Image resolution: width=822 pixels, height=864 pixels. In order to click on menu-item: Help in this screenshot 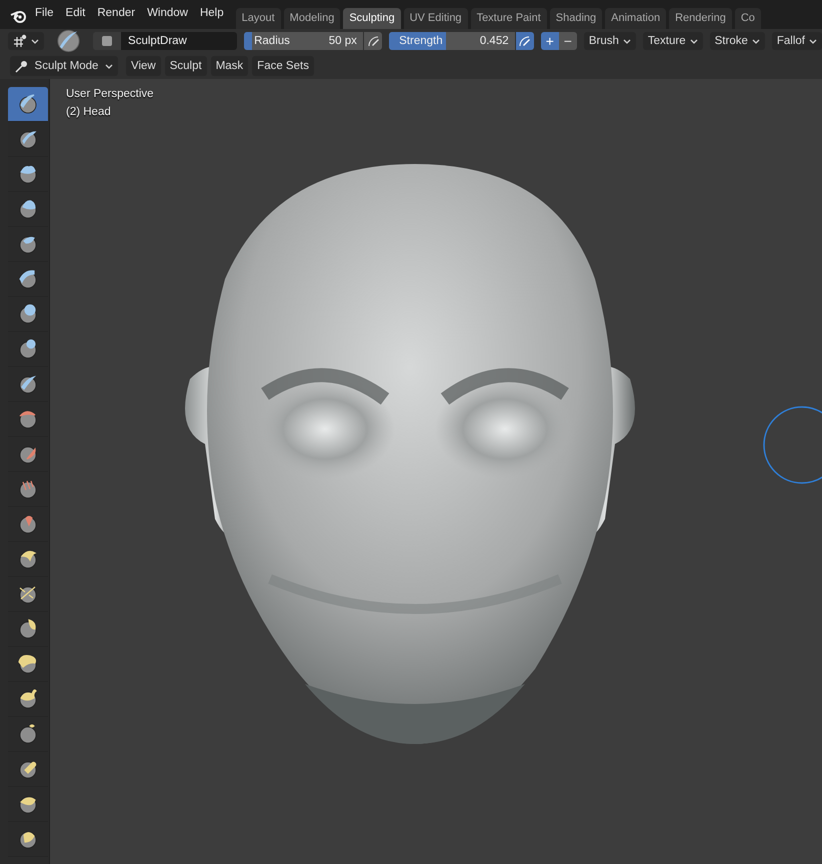, I will do `click(212, 15)`.